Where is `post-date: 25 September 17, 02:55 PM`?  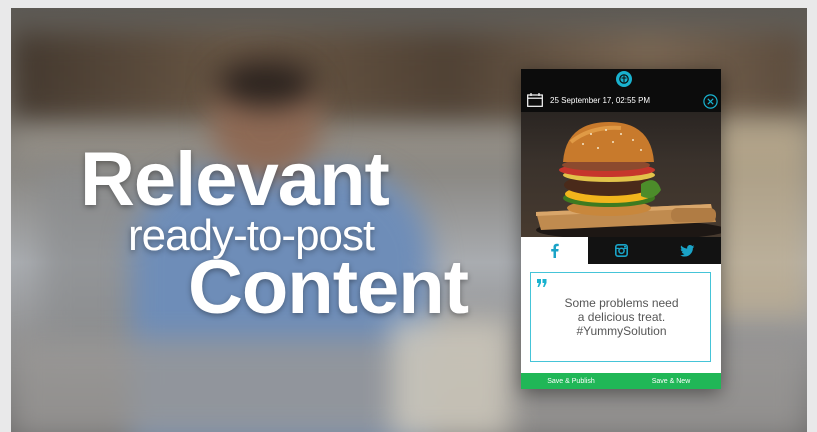
post-date: 25 September 17, 02:55 PM is located at coordinates (600, 100).